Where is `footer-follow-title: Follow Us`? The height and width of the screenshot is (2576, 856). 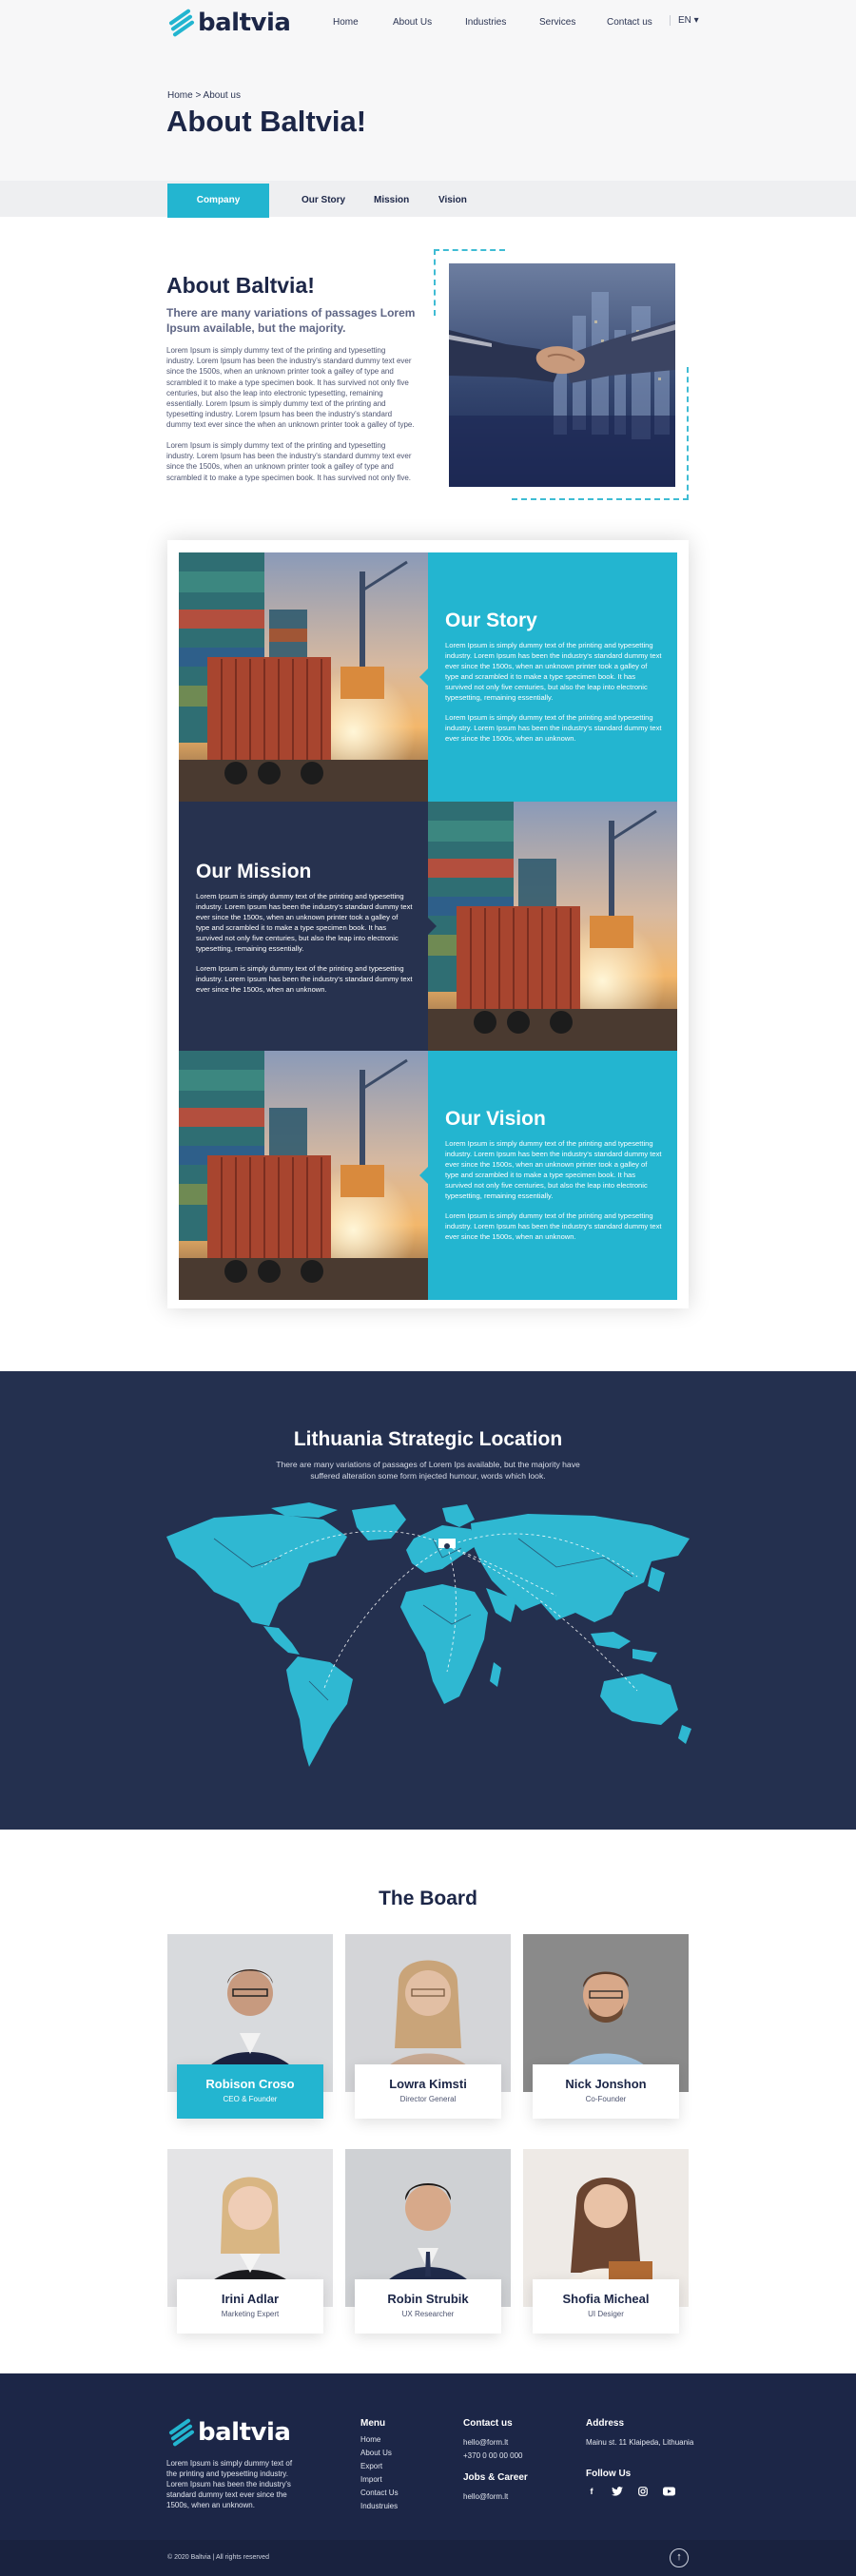
footer-follow-title: Follow Us is located at coordinates (609, 2474).